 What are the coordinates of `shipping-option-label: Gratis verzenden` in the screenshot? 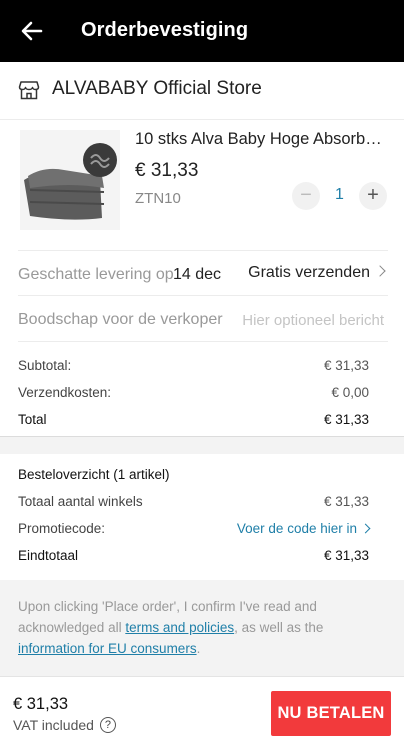 It's located at (309, 272).